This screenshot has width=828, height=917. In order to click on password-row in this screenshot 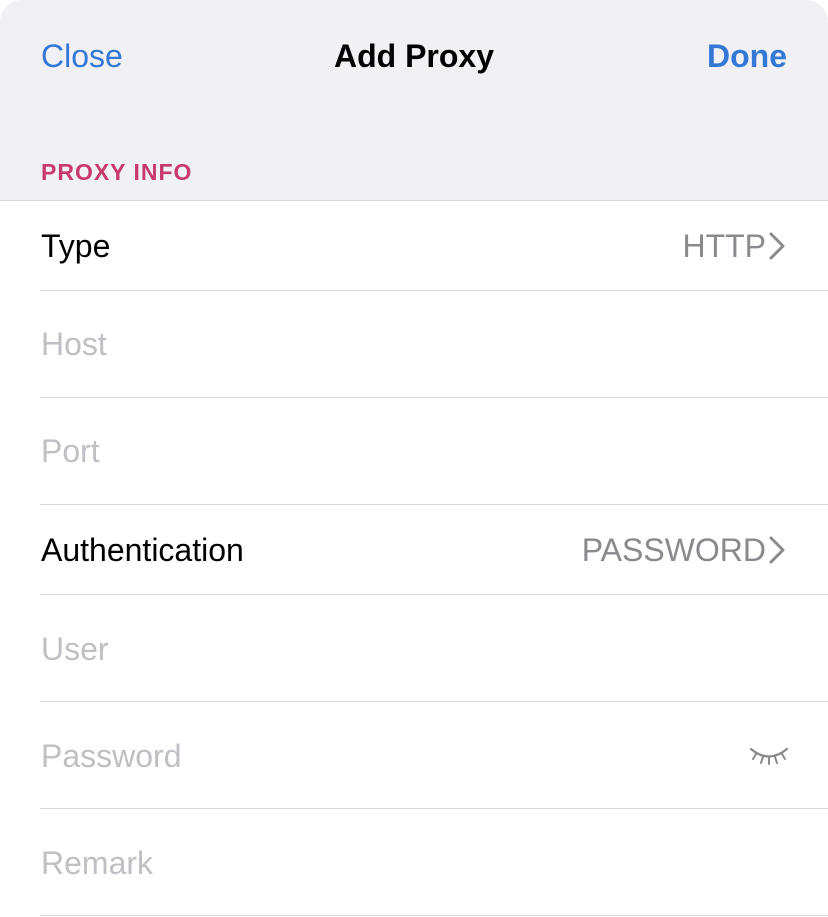, I will do `click(414, 755)`.